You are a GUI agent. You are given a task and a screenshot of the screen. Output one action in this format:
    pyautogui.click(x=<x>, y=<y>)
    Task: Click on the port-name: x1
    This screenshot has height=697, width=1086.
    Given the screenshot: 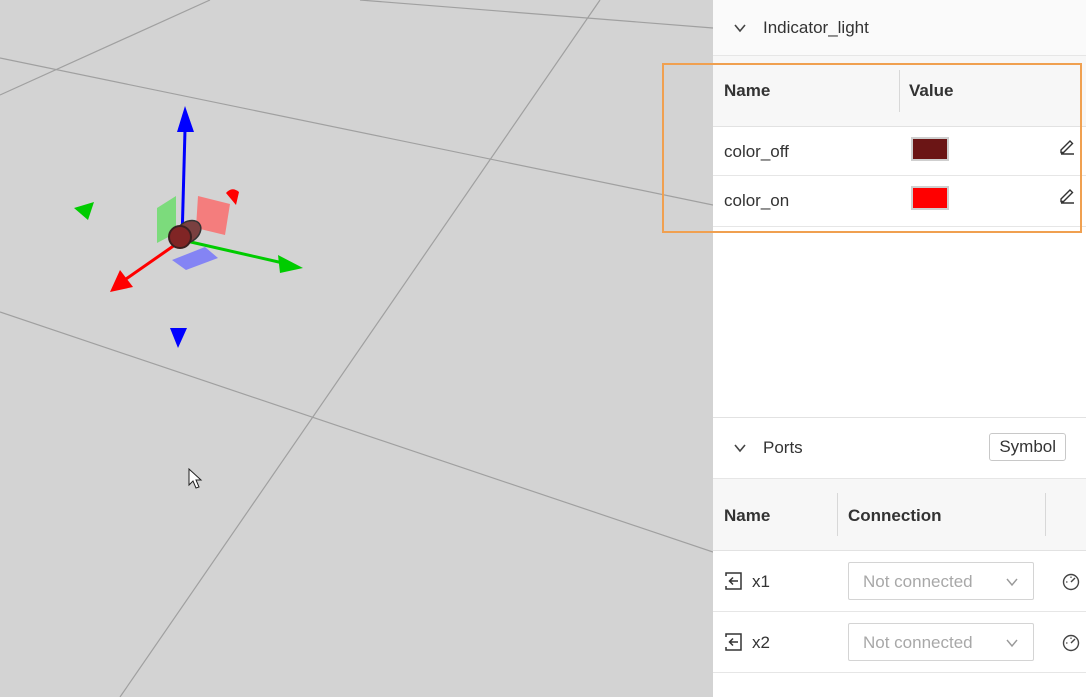 What is the action you would take?
    pyautogui.click(x=761, y=581)
    